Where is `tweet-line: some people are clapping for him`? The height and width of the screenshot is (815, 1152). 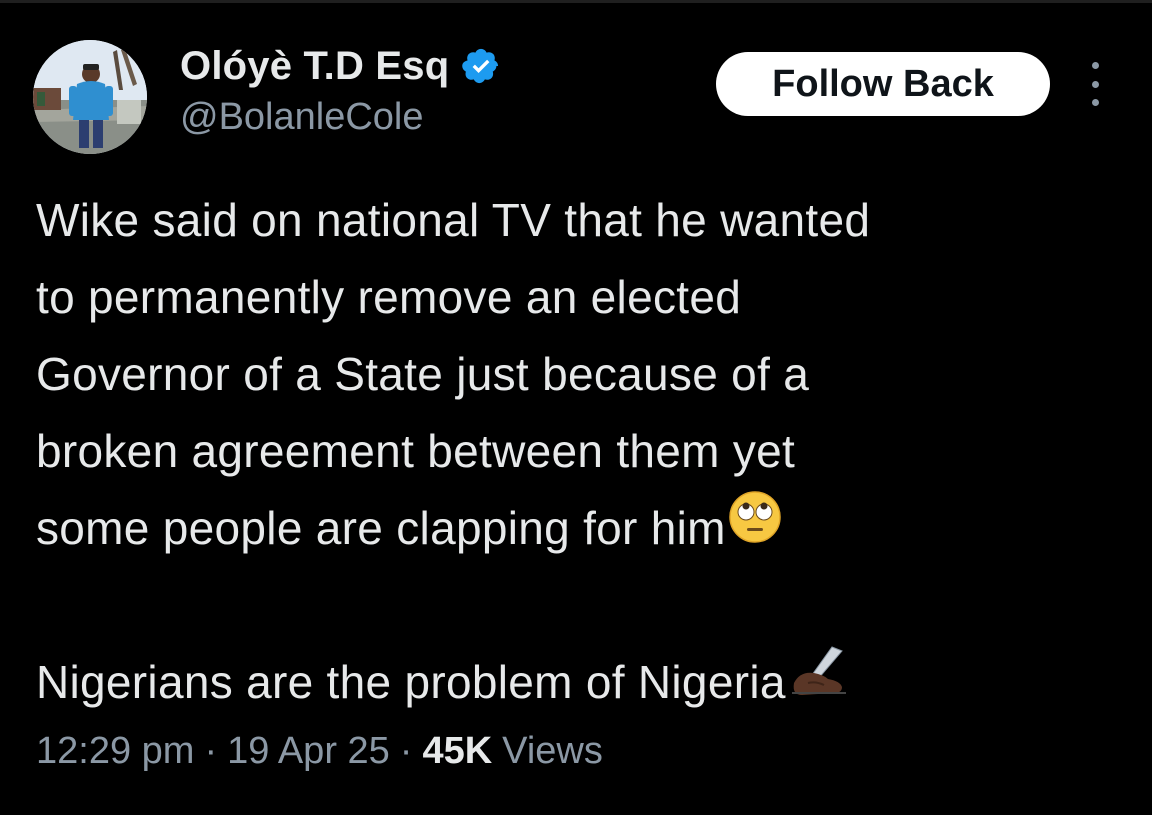
tweet-line: some people are clapping for him is located at coordinates (381, 528).